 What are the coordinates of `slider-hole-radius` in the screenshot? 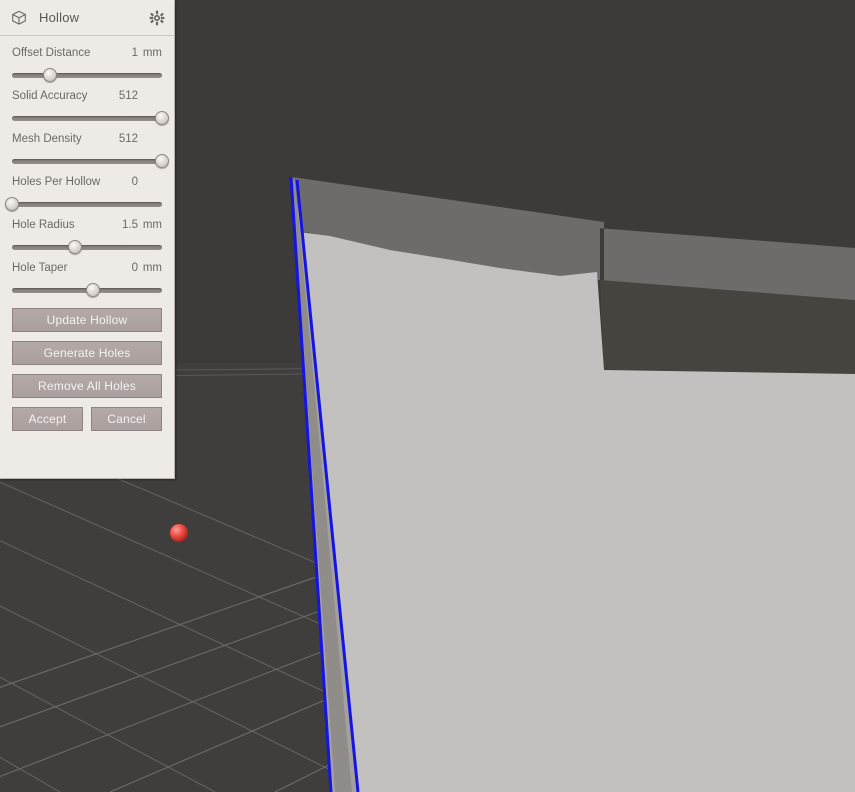 It's located at (87, 247).